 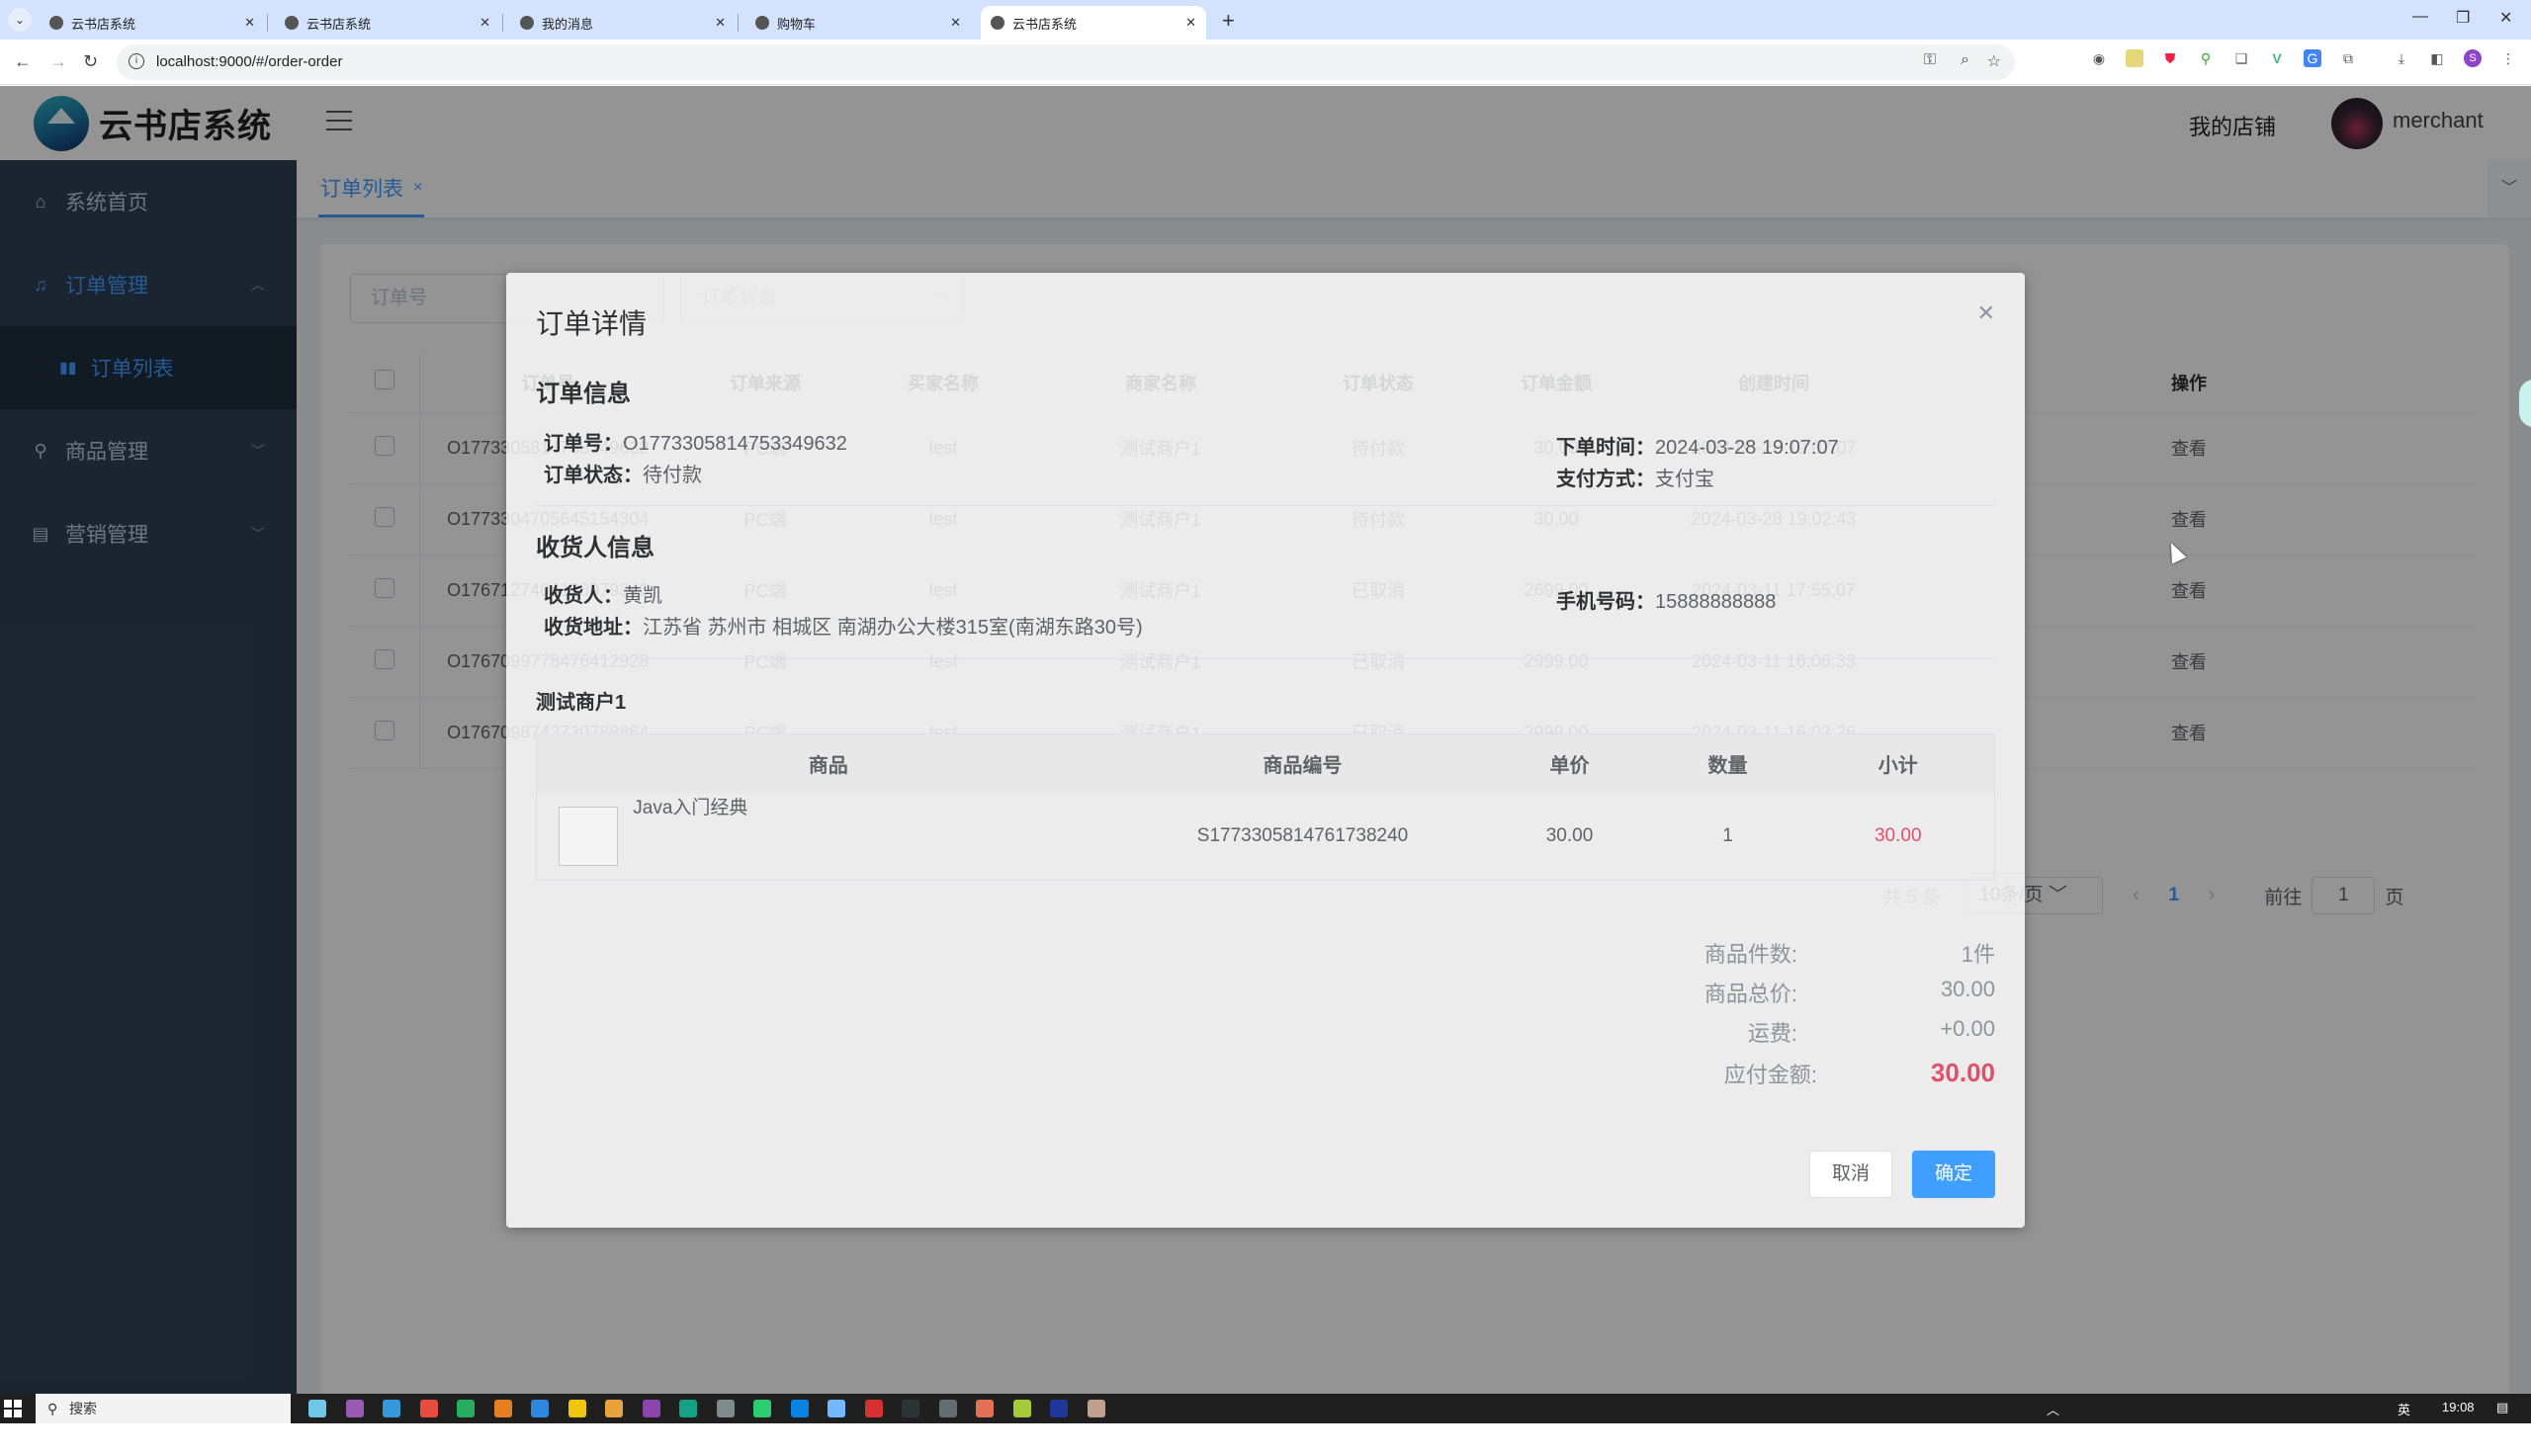 I want to click on profile-avatar: S, so click(x=2473, y=58).